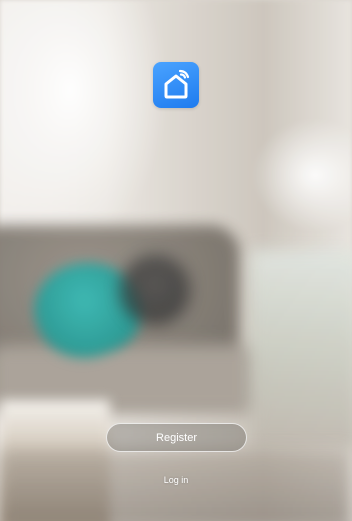  I want to click on smart-home-icon, so click(177, 84).